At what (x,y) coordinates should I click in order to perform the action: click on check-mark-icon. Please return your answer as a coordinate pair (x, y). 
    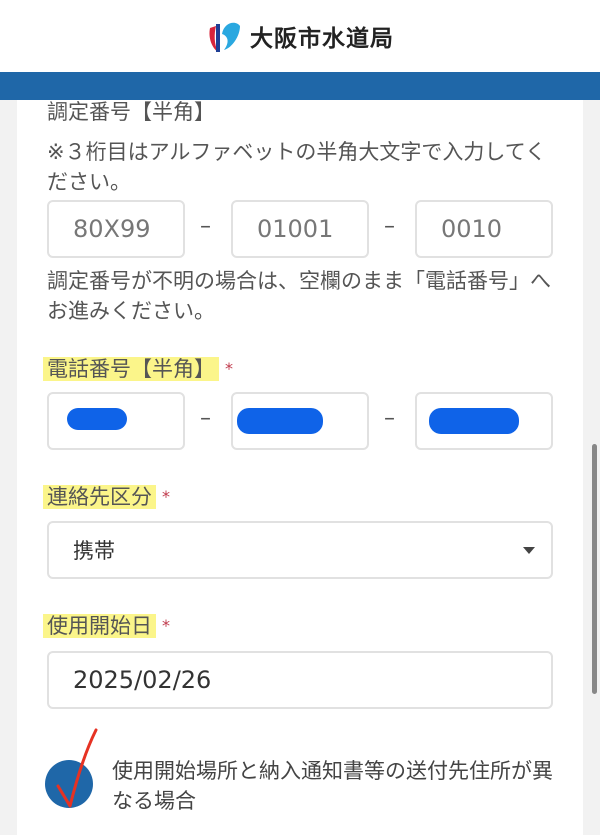
    Looking at the image, I should click on (77, 768).